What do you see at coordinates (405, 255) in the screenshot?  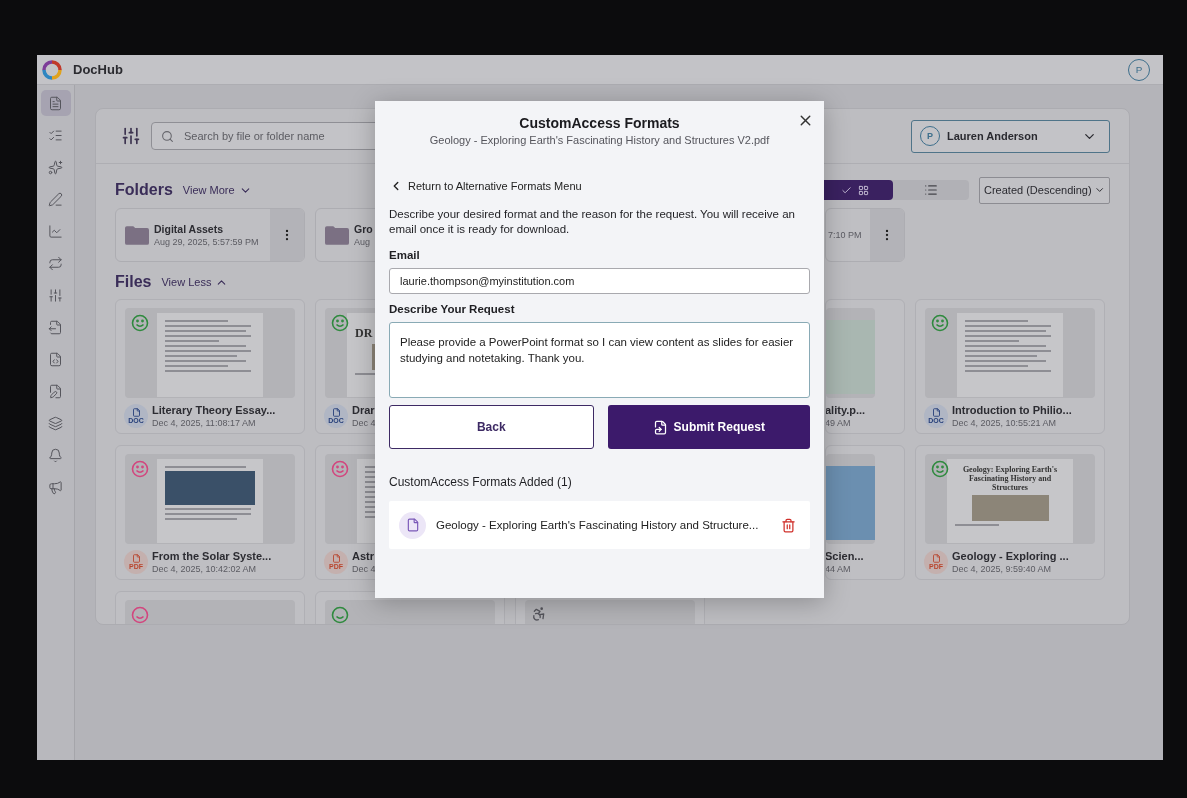 I see `field-label: Email` at bounding box center [405, 255].